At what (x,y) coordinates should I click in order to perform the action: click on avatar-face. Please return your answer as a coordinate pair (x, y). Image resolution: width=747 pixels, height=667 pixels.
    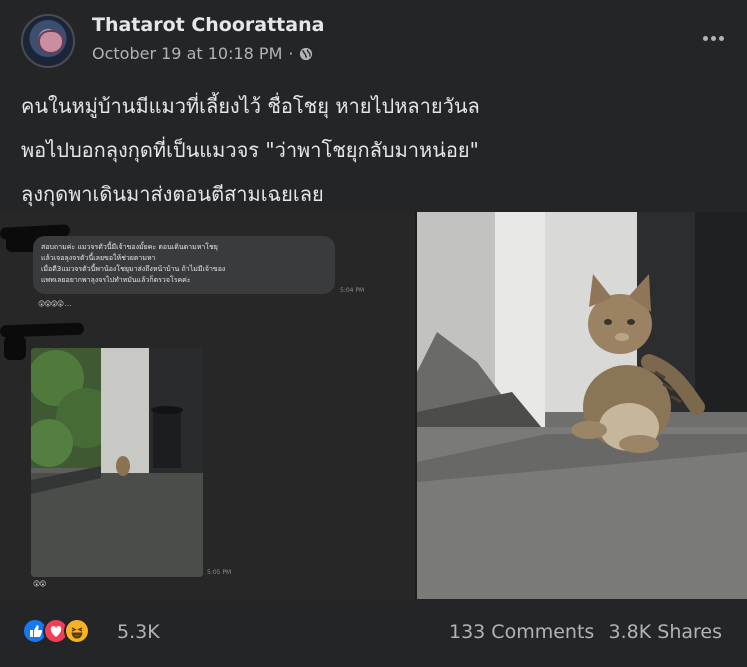
    Looking at the image, I should click on (51, 42).